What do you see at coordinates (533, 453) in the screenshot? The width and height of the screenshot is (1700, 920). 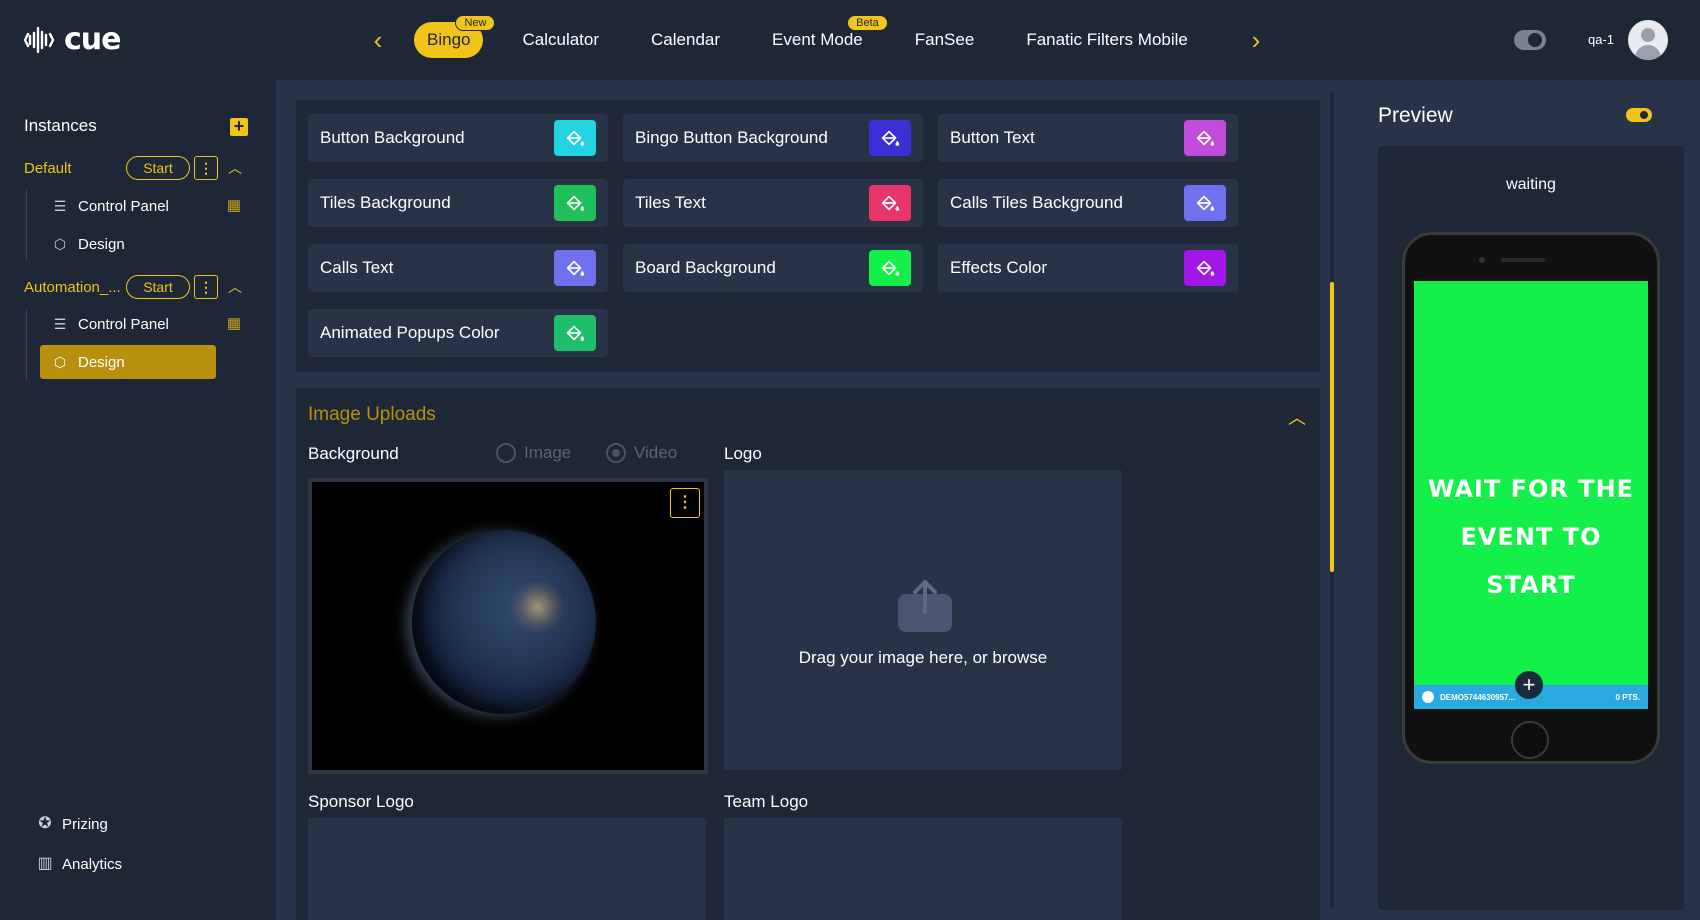 I see `radio-image: Image` at bounding box center [533, 453].